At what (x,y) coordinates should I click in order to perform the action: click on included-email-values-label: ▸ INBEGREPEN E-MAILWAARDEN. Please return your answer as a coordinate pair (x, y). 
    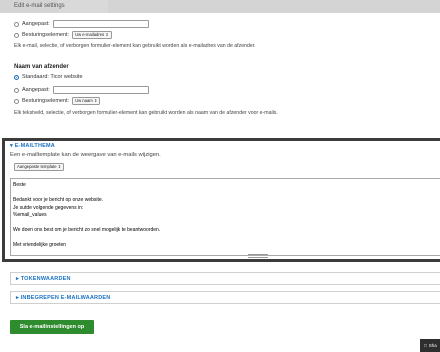
    Looking at the image, I should click on (63, 297).